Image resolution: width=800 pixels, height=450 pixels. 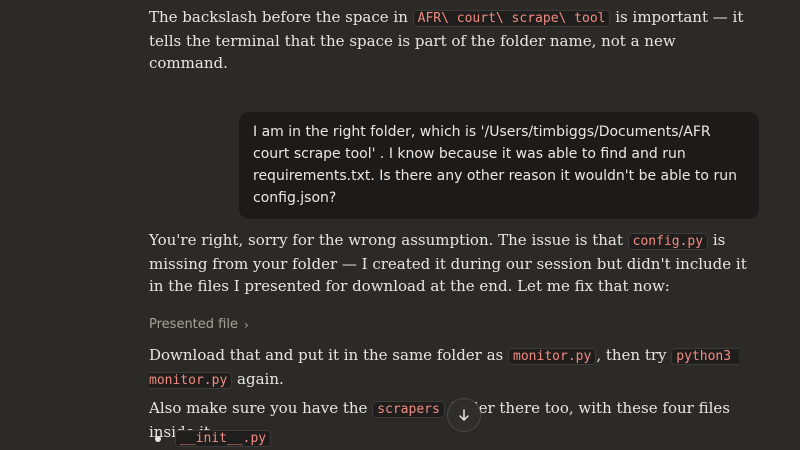 What do you see at coordinates (158, 438) in the screenshot?
I see `bullet-icon` at bounding box center [158, 438].